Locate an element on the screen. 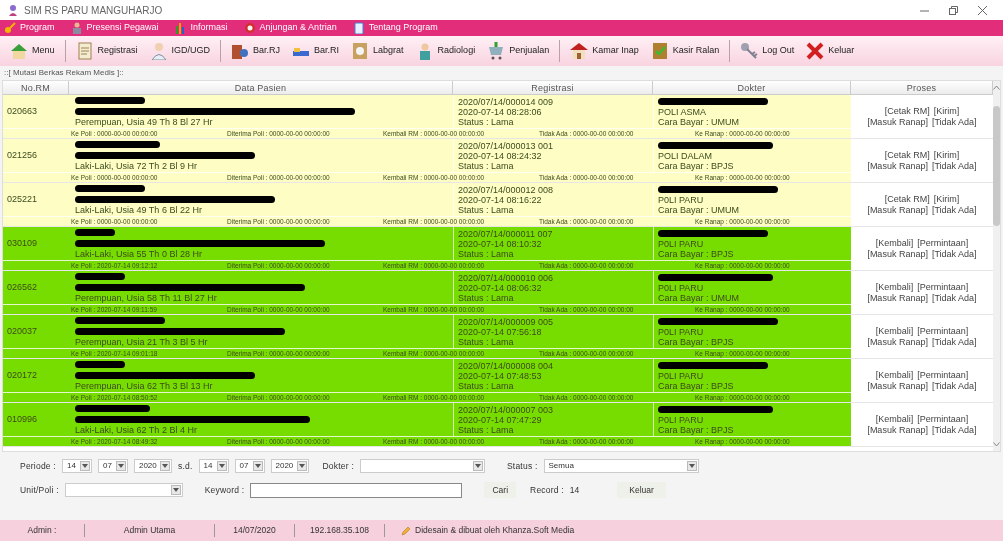 Image resolution: width=1003 pixels, height=541 pixels. toolbar-button: Kamar Inap is located at coordinates (604, 51).